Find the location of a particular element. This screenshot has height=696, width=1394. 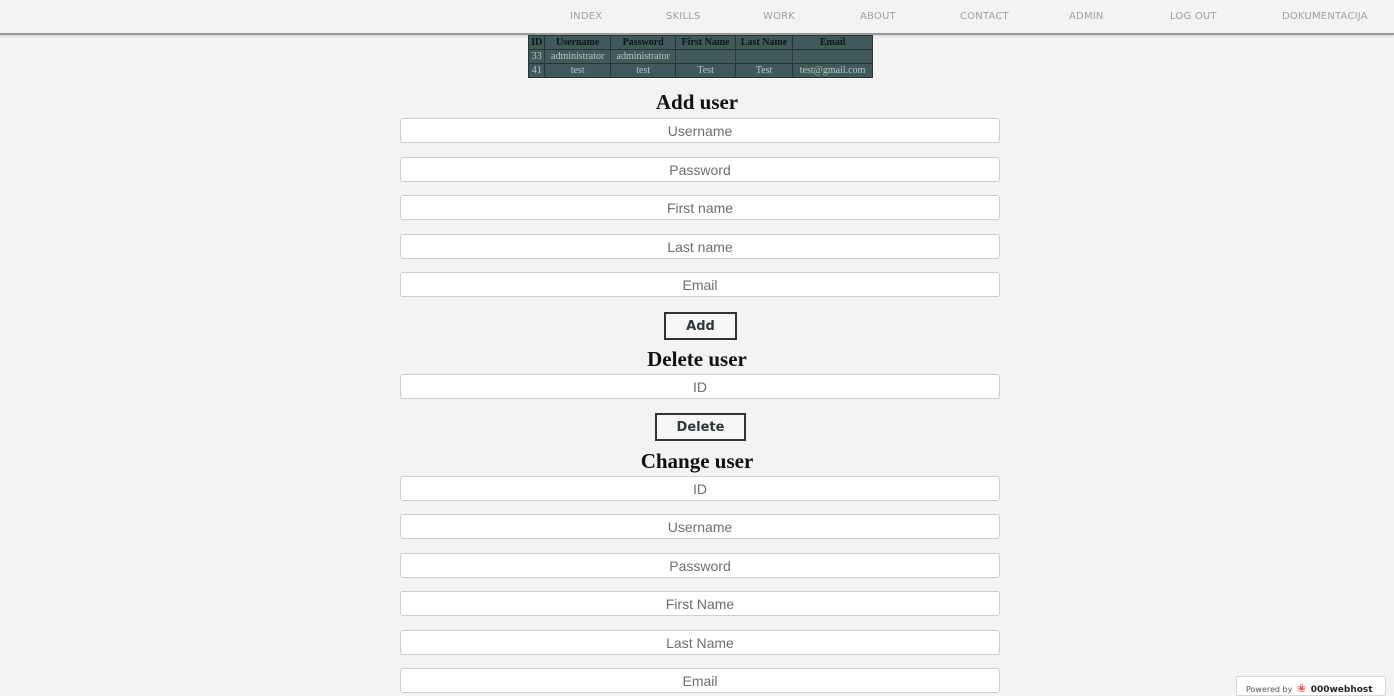

add-user-button: Add is located at coordinates (700, 326).